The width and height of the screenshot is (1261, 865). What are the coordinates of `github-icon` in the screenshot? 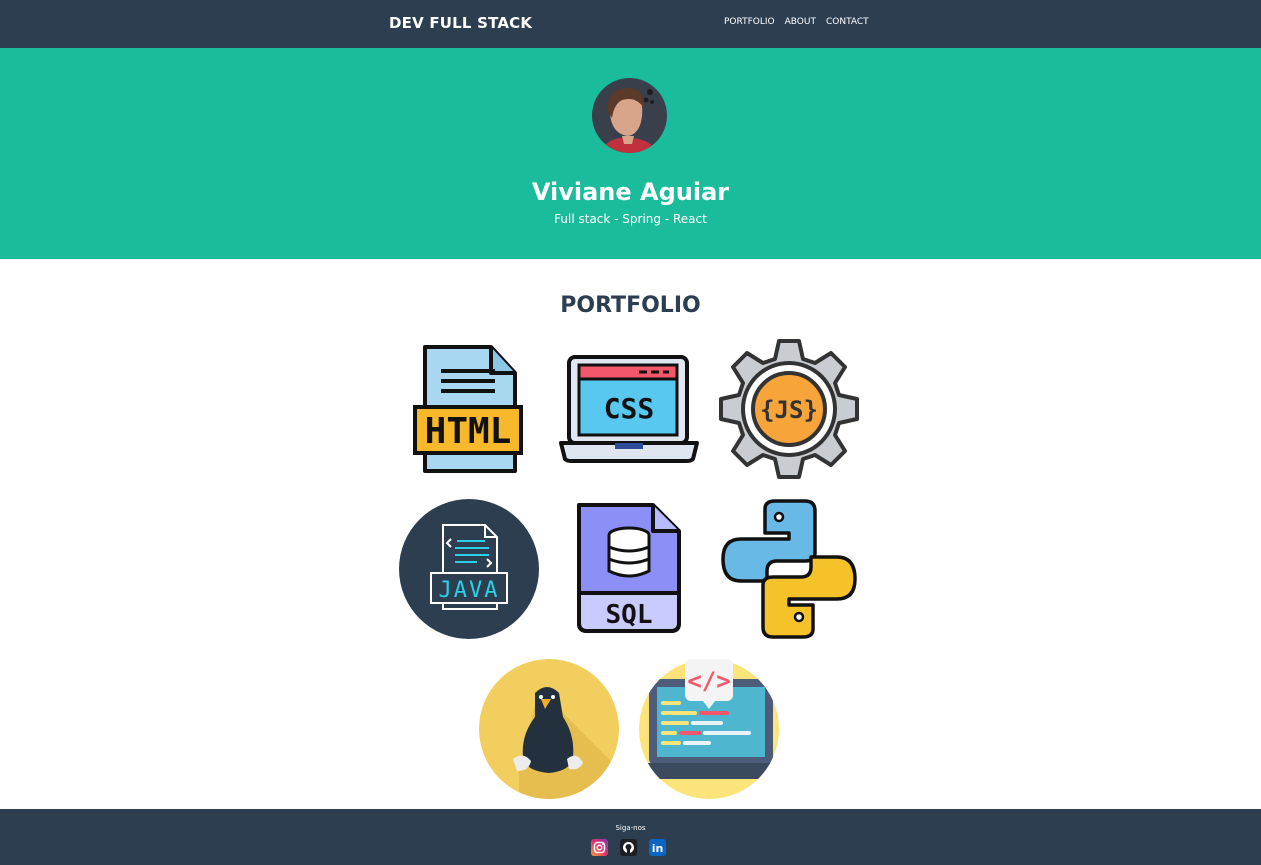 It's located at (628, 847).